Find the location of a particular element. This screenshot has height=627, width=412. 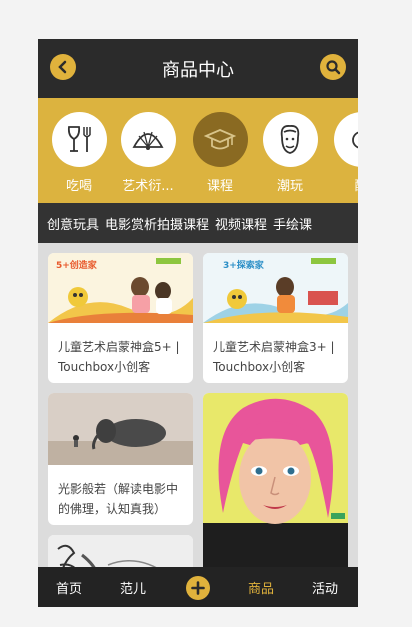

search-button is located at coordinates (333, 67).